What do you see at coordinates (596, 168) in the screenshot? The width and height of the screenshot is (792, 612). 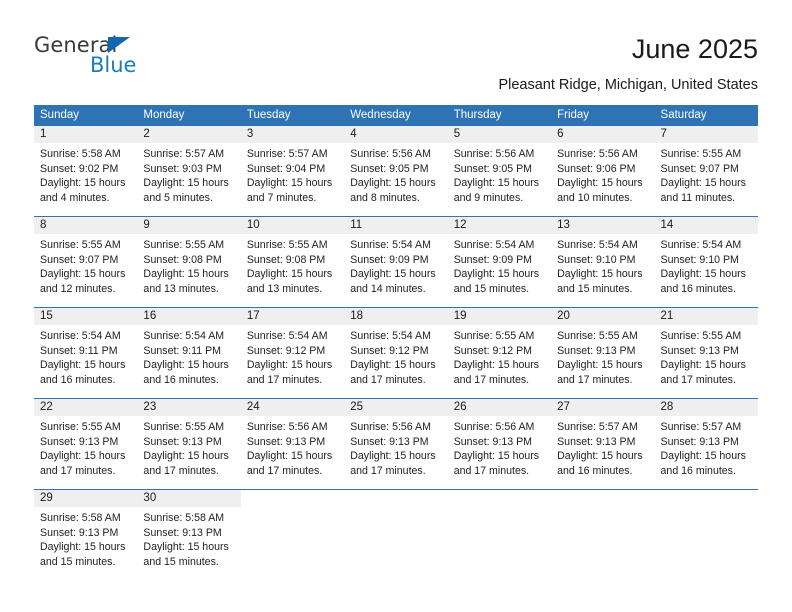 I see `sunset-text: Sunset: 9:06 PM` at bounding box center [596, 168].